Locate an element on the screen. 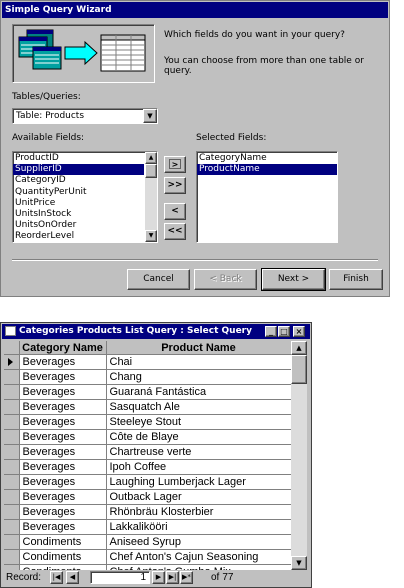 Image resolution: width=404 pixels, height=588 pixels. table-row: Beverages Sasquatch Ale is located at coordinates (147, 407).